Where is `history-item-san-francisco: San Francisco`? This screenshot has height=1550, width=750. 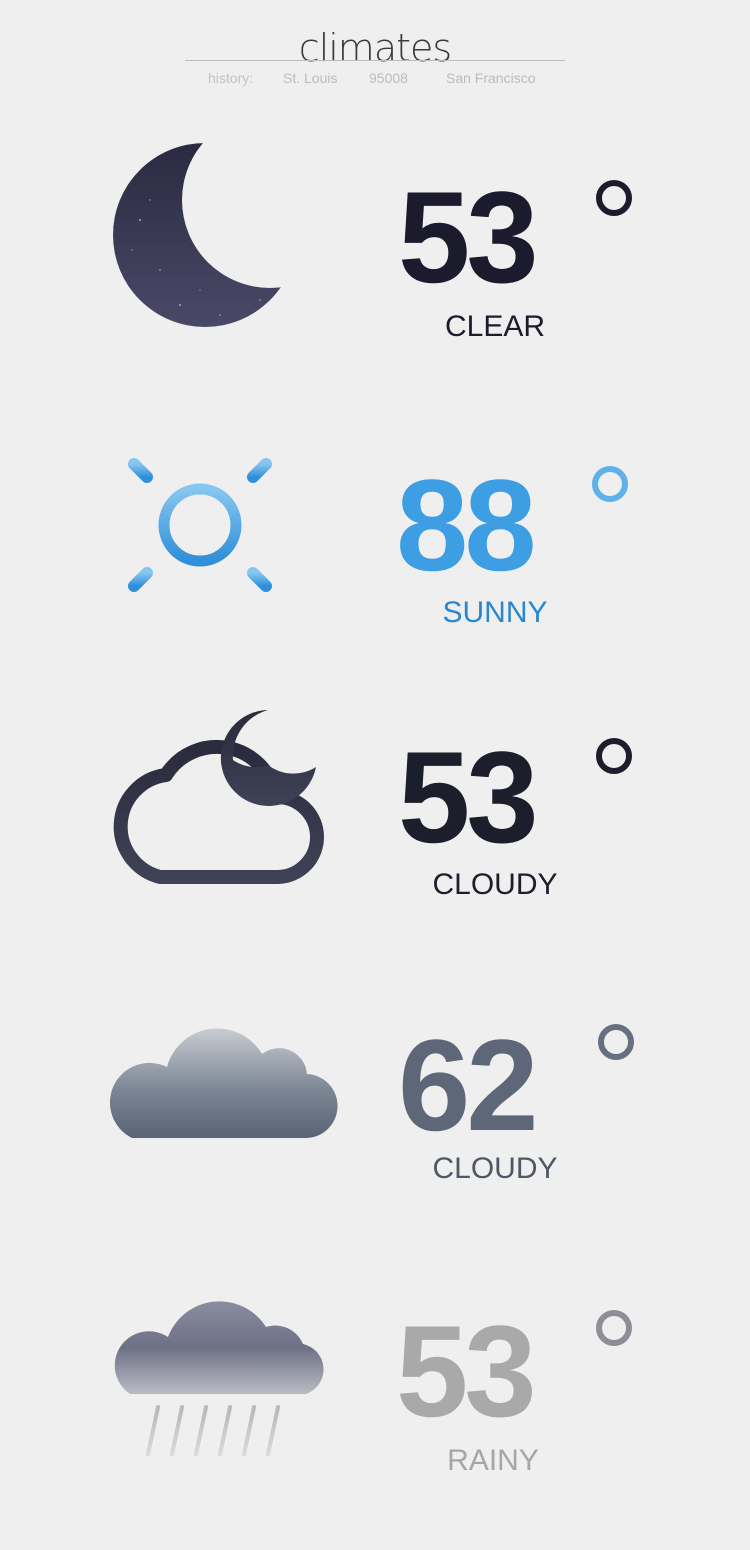
history-item-san-francisco: San Francisco is located at coordinates (490, 78).